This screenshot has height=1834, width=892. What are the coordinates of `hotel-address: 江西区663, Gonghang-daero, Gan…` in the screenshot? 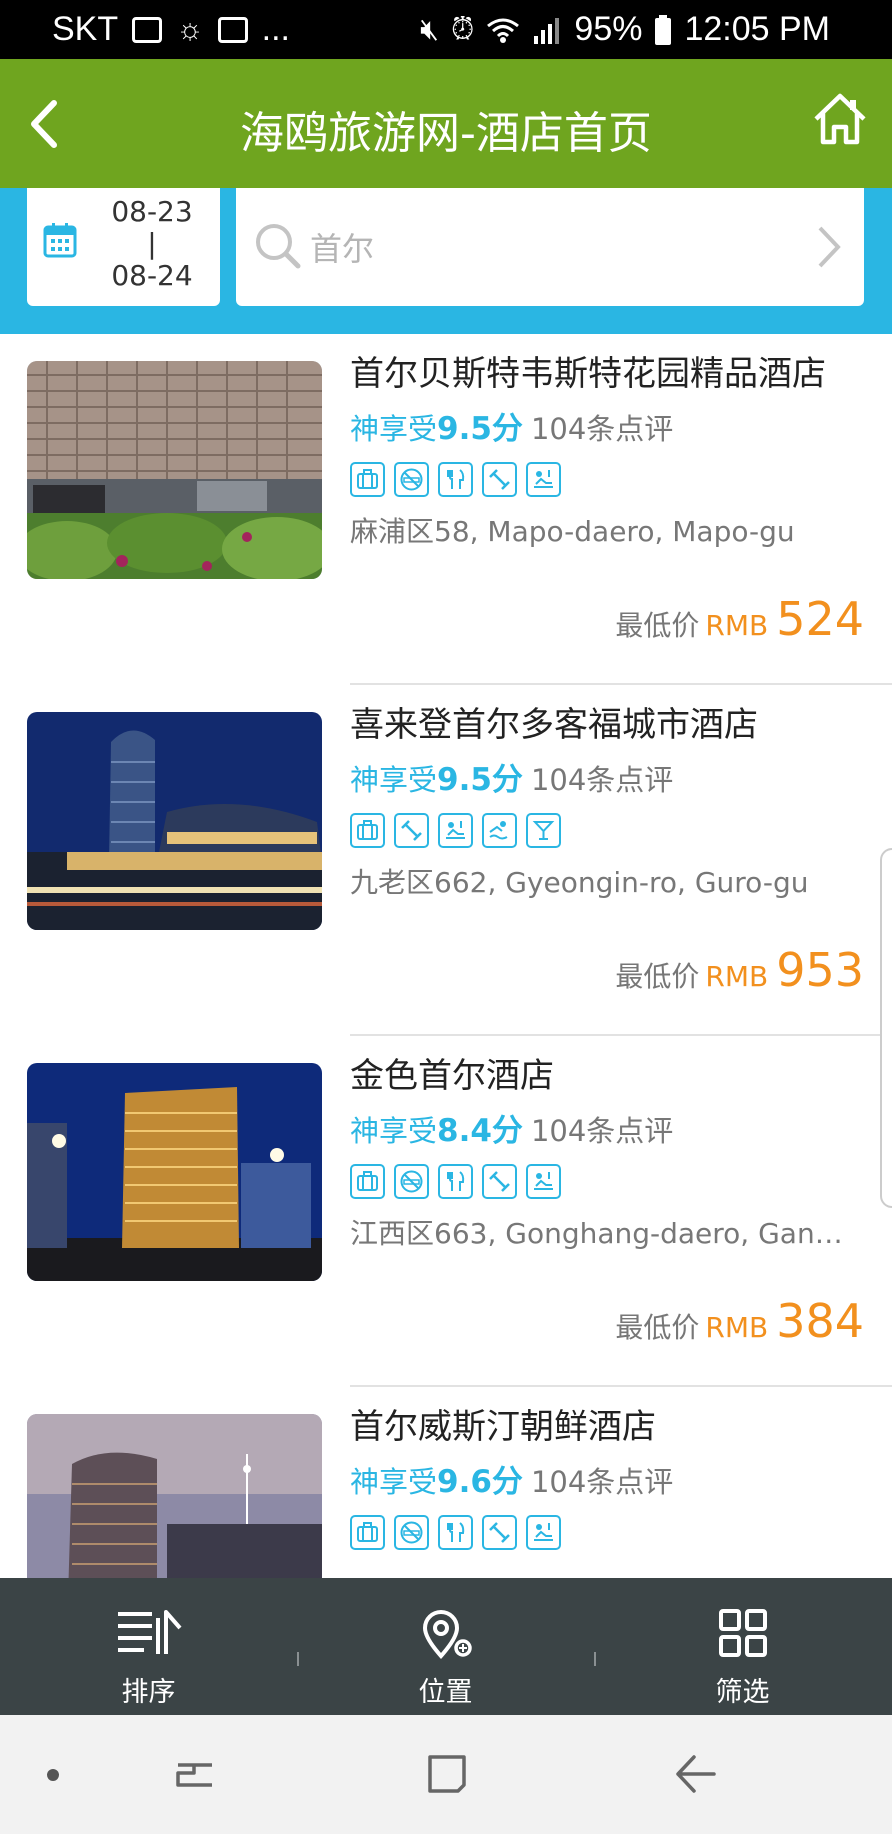 It's located at (596, 1233).